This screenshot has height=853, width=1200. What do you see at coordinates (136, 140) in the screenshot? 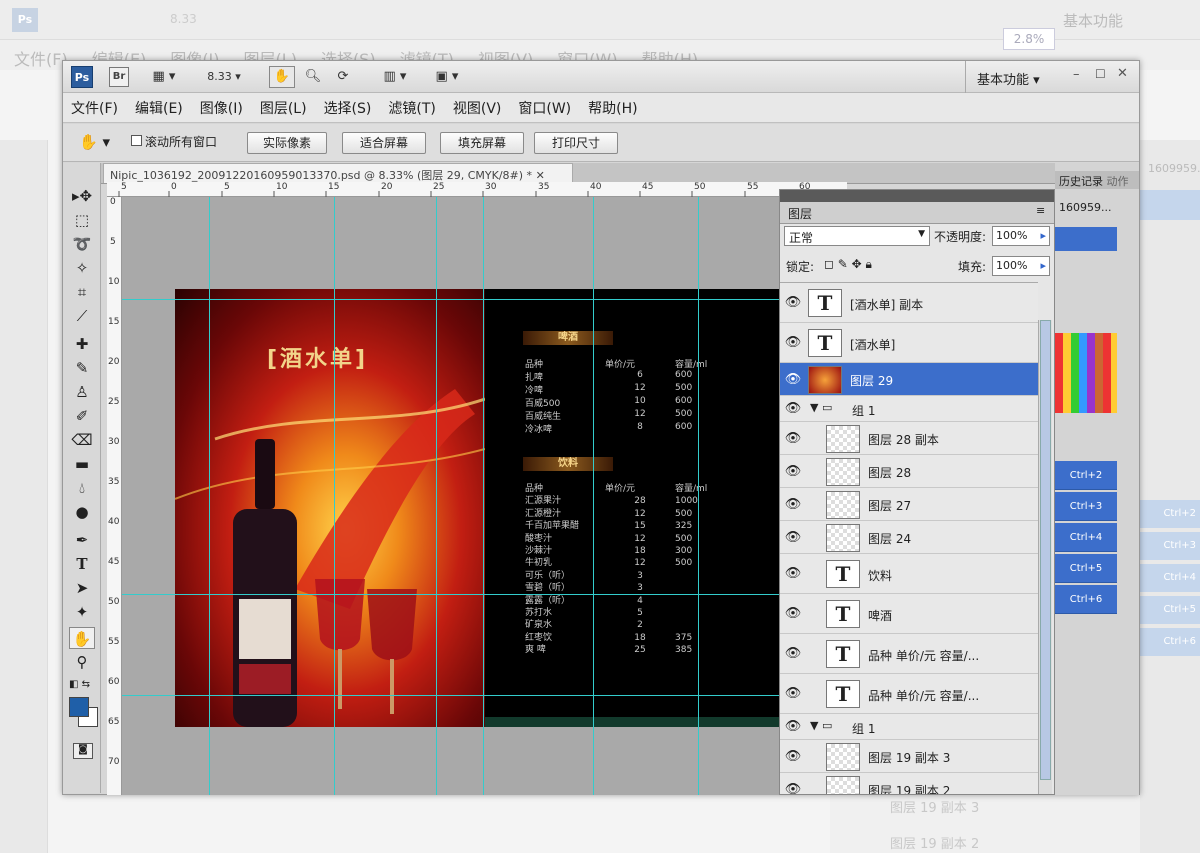
I see `scroll-all-checkbox` at bounding box center [136, 140].